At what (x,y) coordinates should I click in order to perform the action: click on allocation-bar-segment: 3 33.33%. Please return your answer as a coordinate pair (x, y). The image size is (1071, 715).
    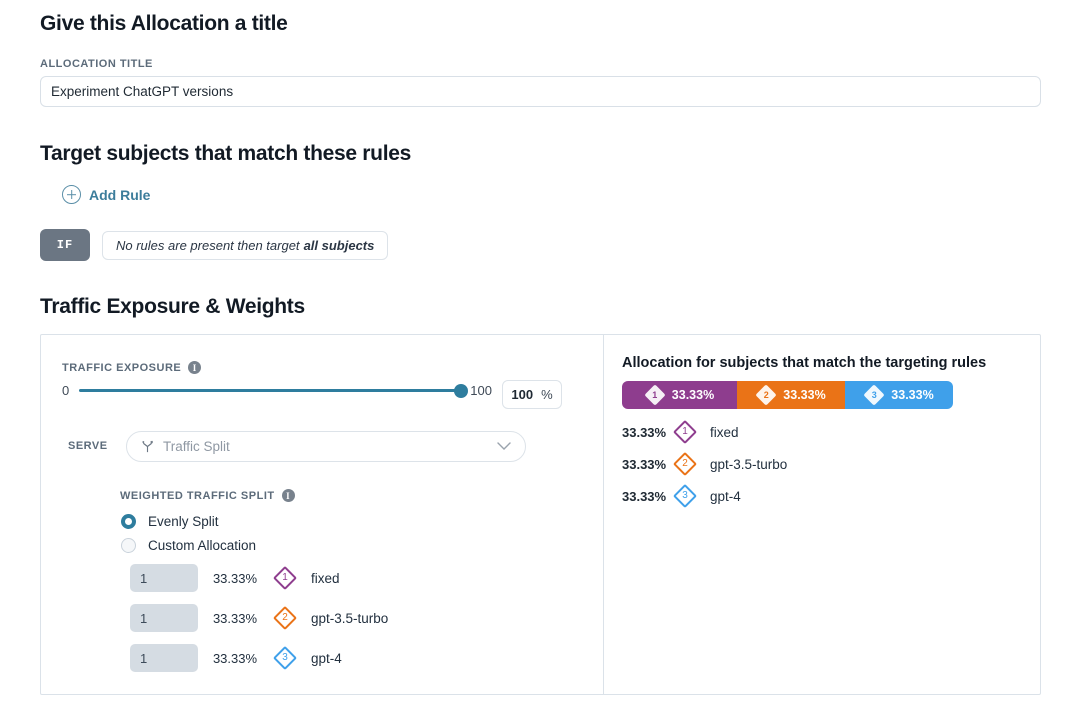
    Looking at the image, I should click on (899, 395).